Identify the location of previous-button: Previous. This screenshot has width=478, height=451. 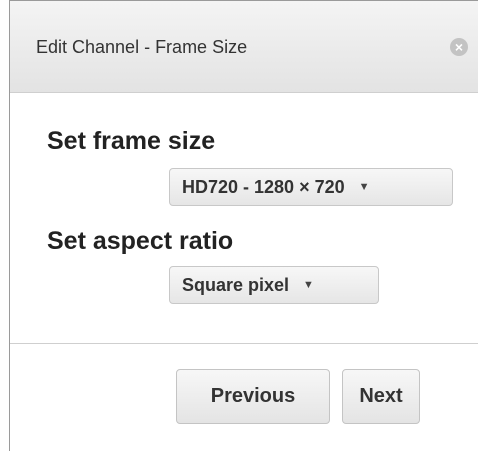
(253, 396).